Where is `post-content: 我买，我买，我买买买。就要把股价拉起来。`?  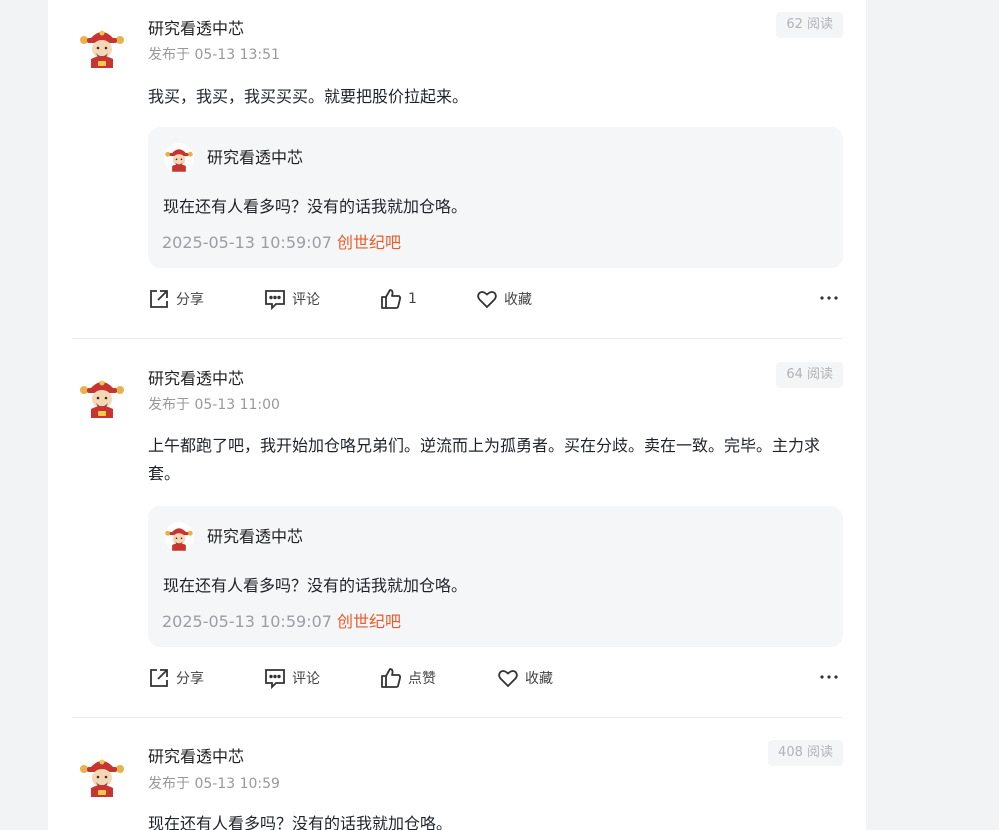 post-content: 我买，我买，我买买买。就要把股价拉起来。 is located at coordinates (495, 97).